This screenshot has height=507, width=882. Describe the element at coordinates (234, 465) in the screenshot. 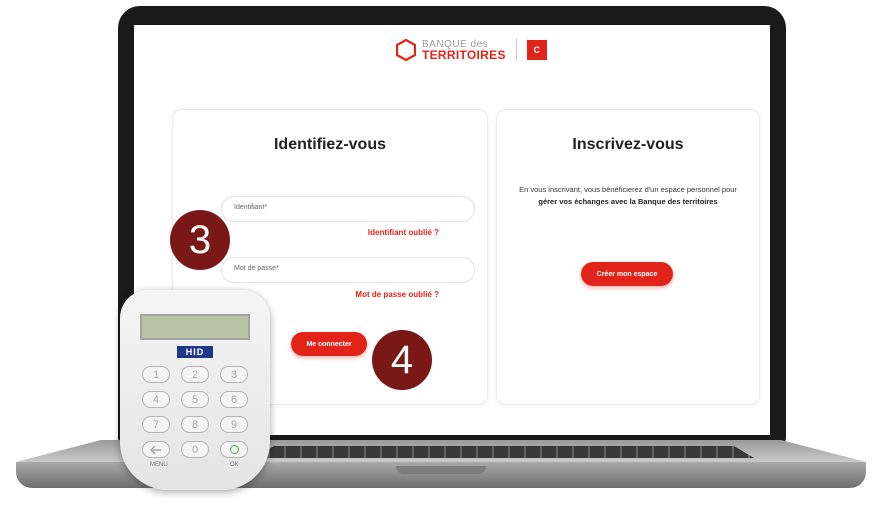

I see `token-ok-label: OK` at that location.